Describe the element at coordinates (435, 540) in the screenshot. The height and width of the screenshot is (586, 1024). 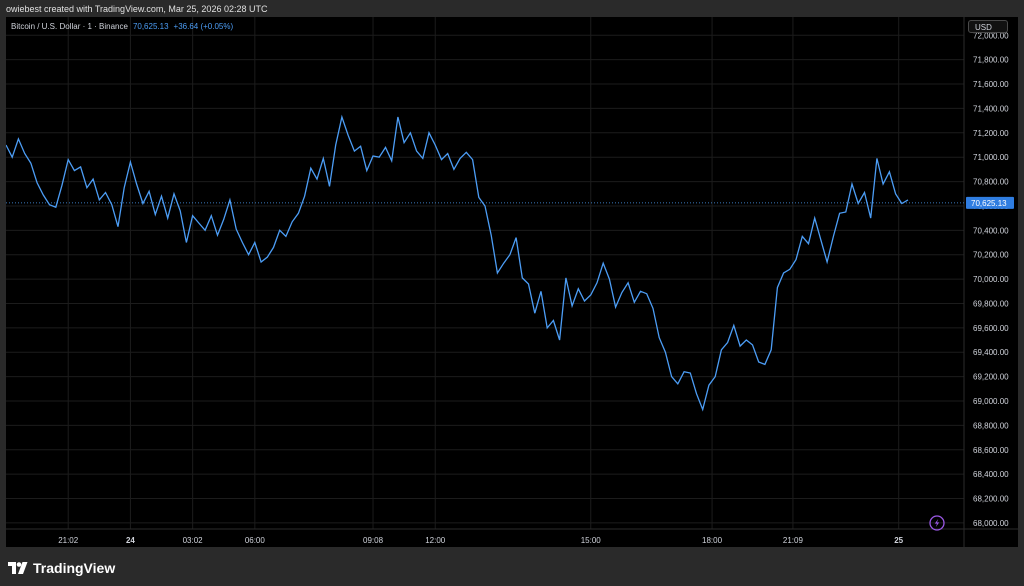
I see `x-tick-label: 12:00` at that location.